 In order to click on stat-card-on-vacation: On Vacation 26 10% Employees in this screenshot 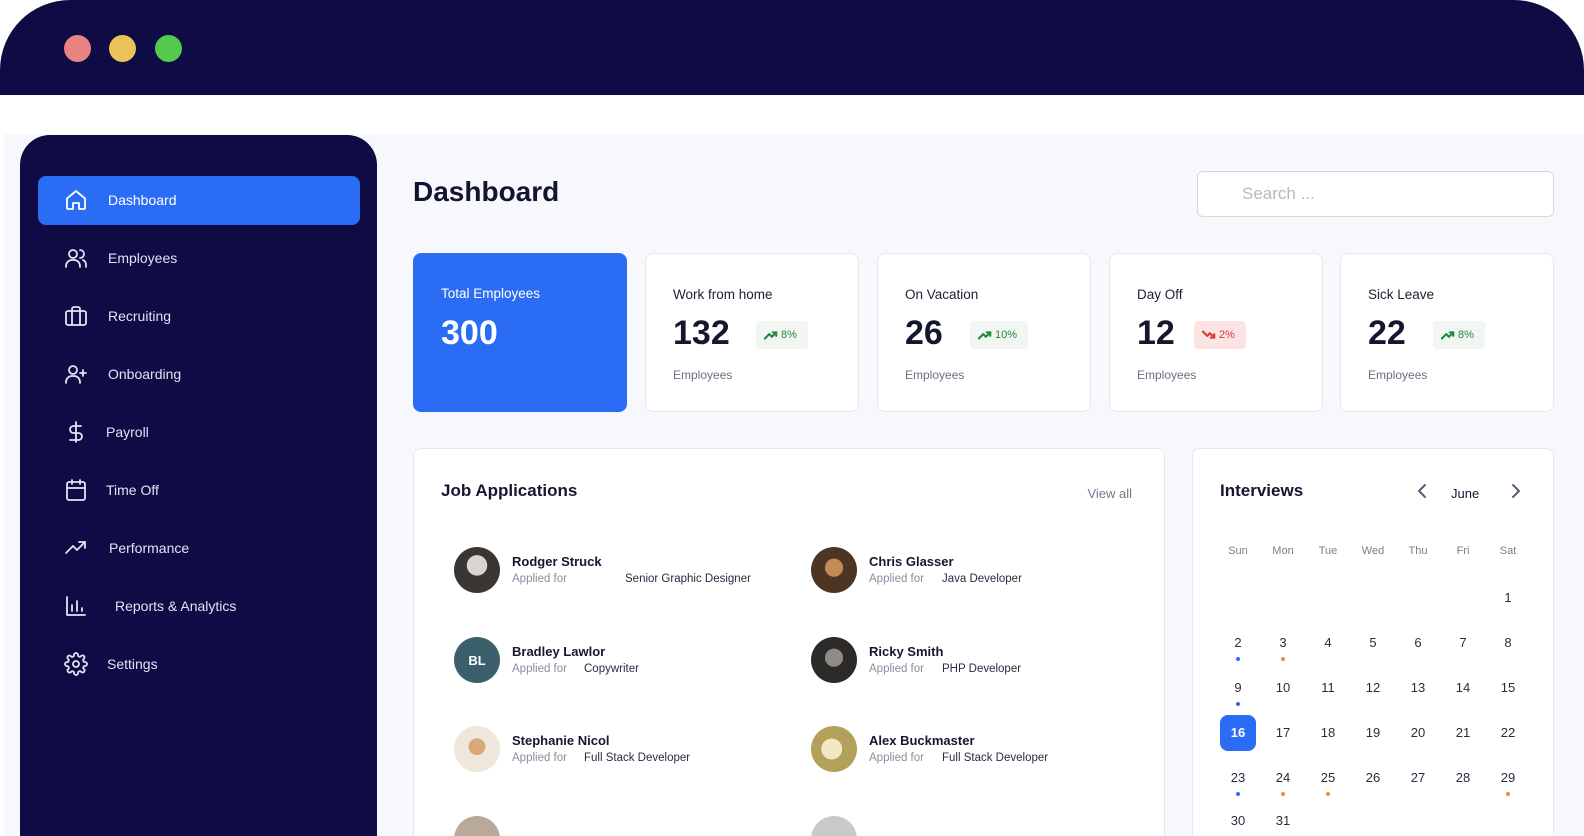, I will do `click(984, 332)`.